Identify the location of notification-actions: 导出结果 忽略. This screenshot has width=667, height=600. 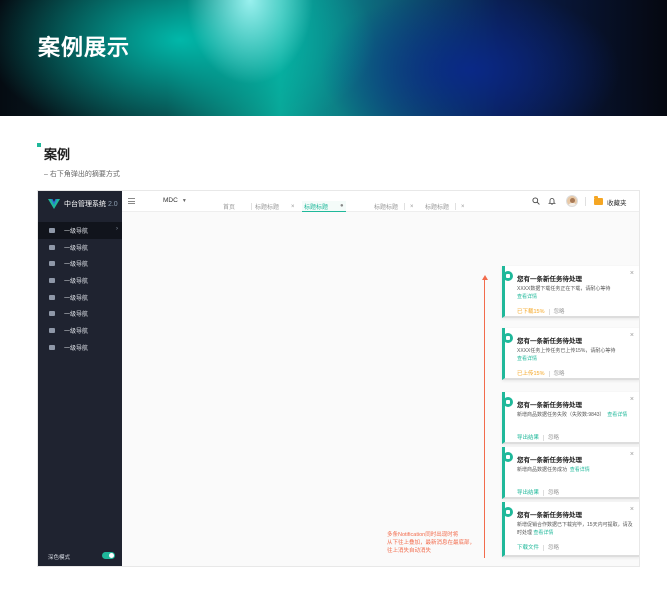
(538, 437).